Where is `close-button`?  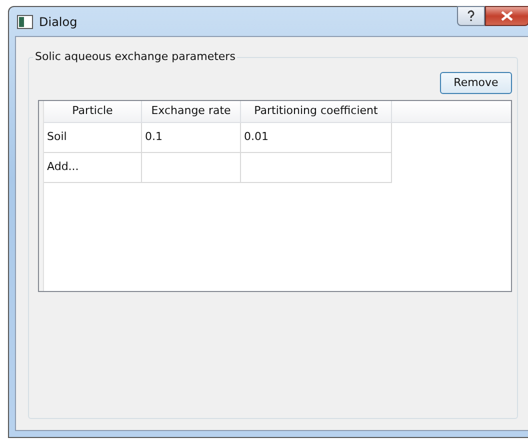
close-button is located at coordinates (506, 16).